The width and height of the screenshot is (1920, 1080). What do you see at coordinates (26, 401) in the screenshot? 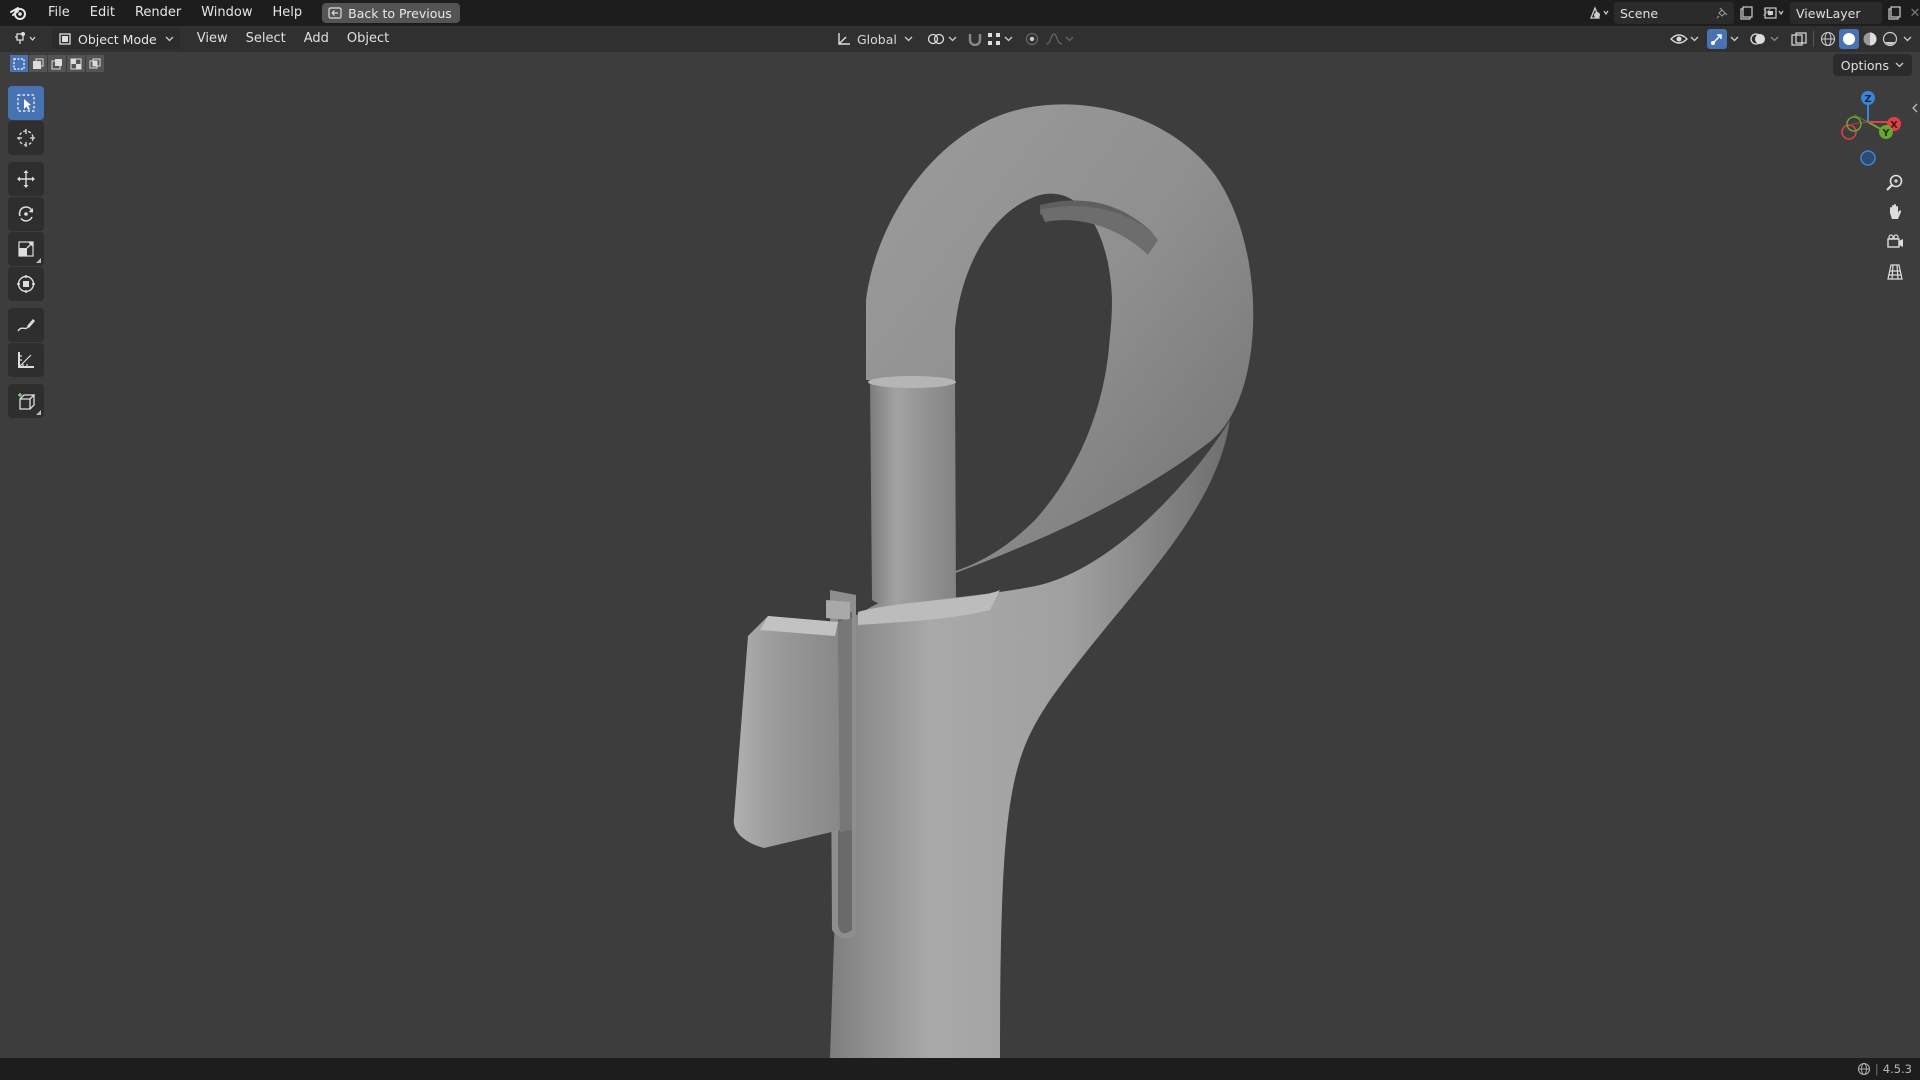
I see `add-cube-tool-icon` at bounding box center [26, 401].